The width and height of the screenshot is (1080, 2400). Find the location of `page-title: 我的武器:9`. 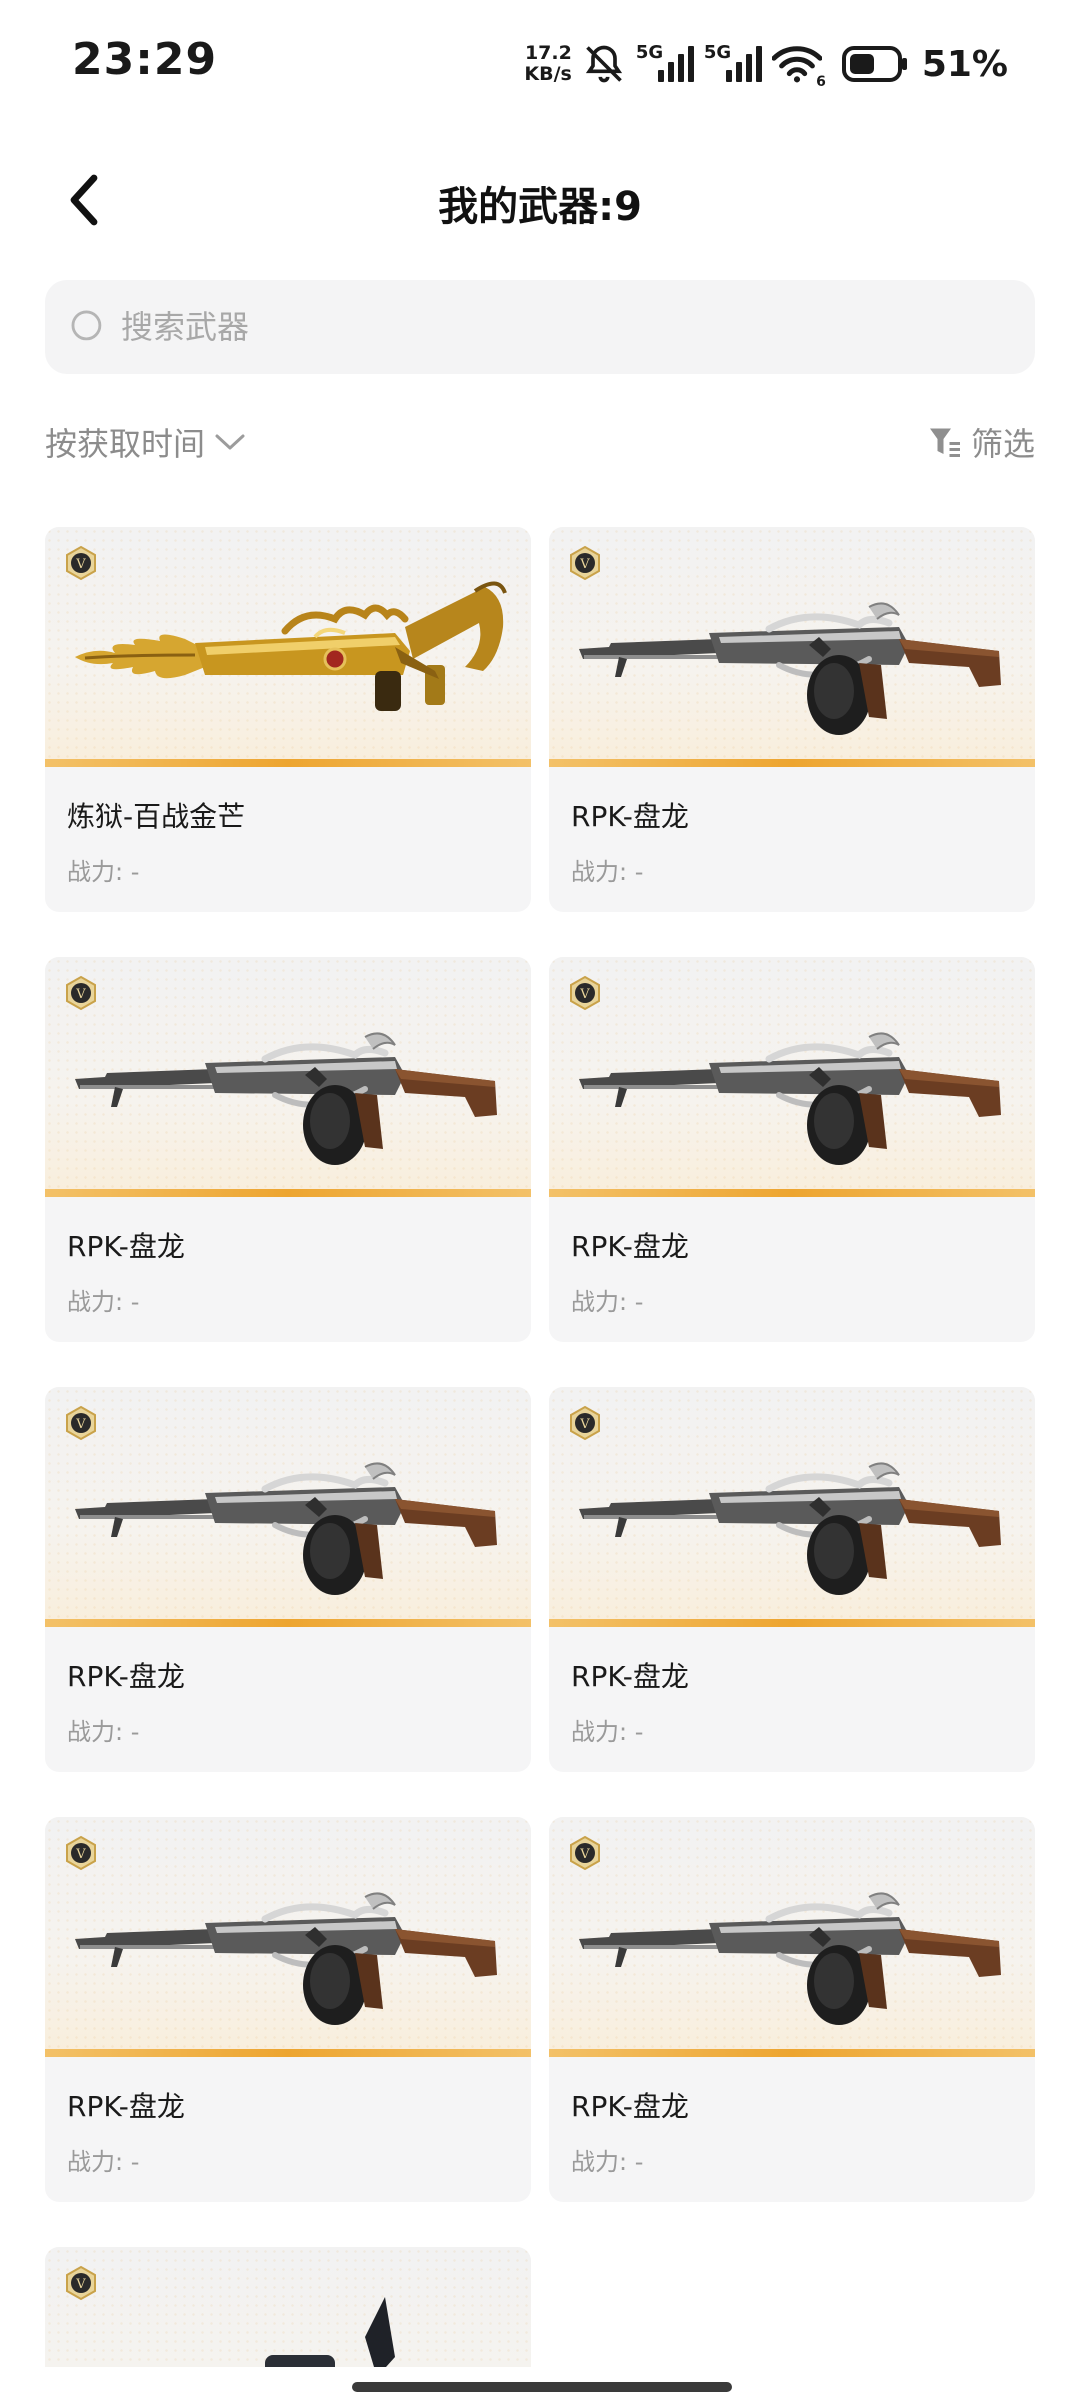

page-title: 我的武器:9 is located at coordinates (540, 207).